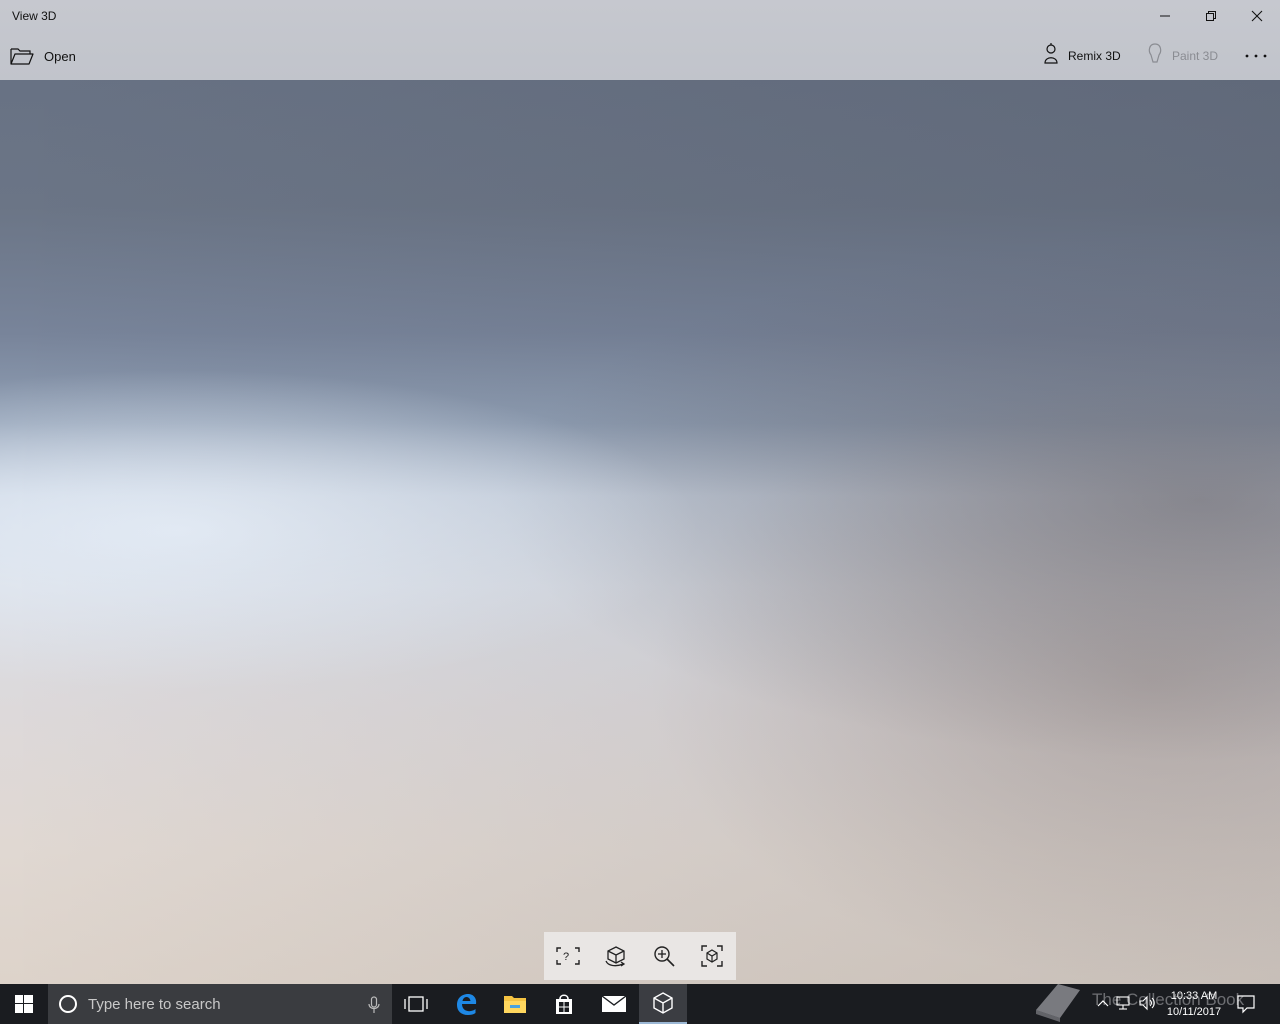  Describe the element at coordinates (1094, 56) in the screenshot. I see `remix-3d-label: Remix 3D` at that location.